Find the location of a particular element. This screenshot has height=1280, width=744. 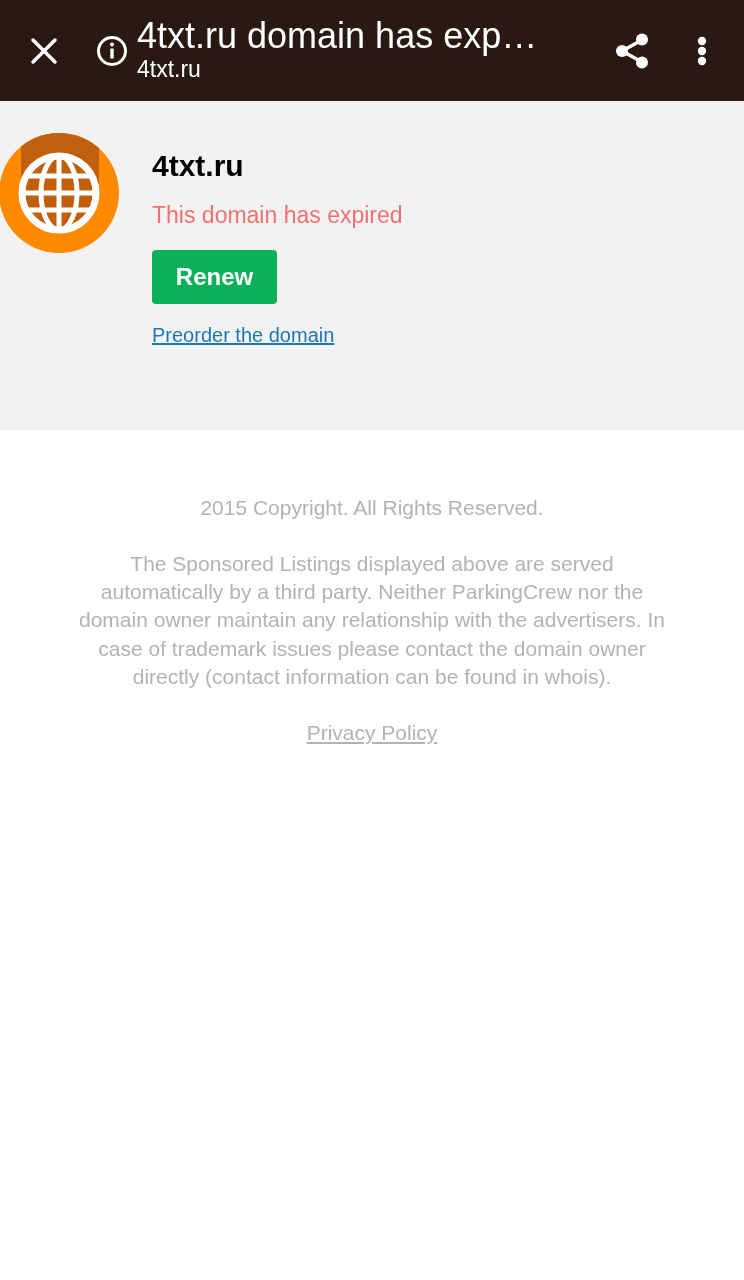

renew-button: Renew is located at coordinates (214, 277).